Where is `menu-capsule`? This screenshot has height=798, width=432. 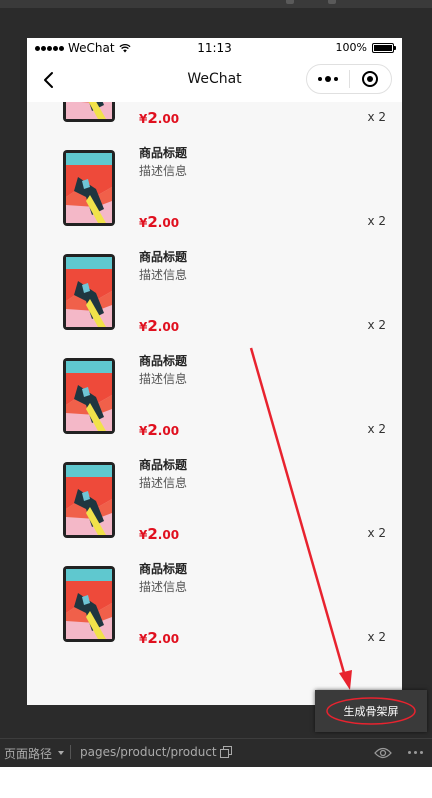 menu-capsule is located at coordinates (349, 79).